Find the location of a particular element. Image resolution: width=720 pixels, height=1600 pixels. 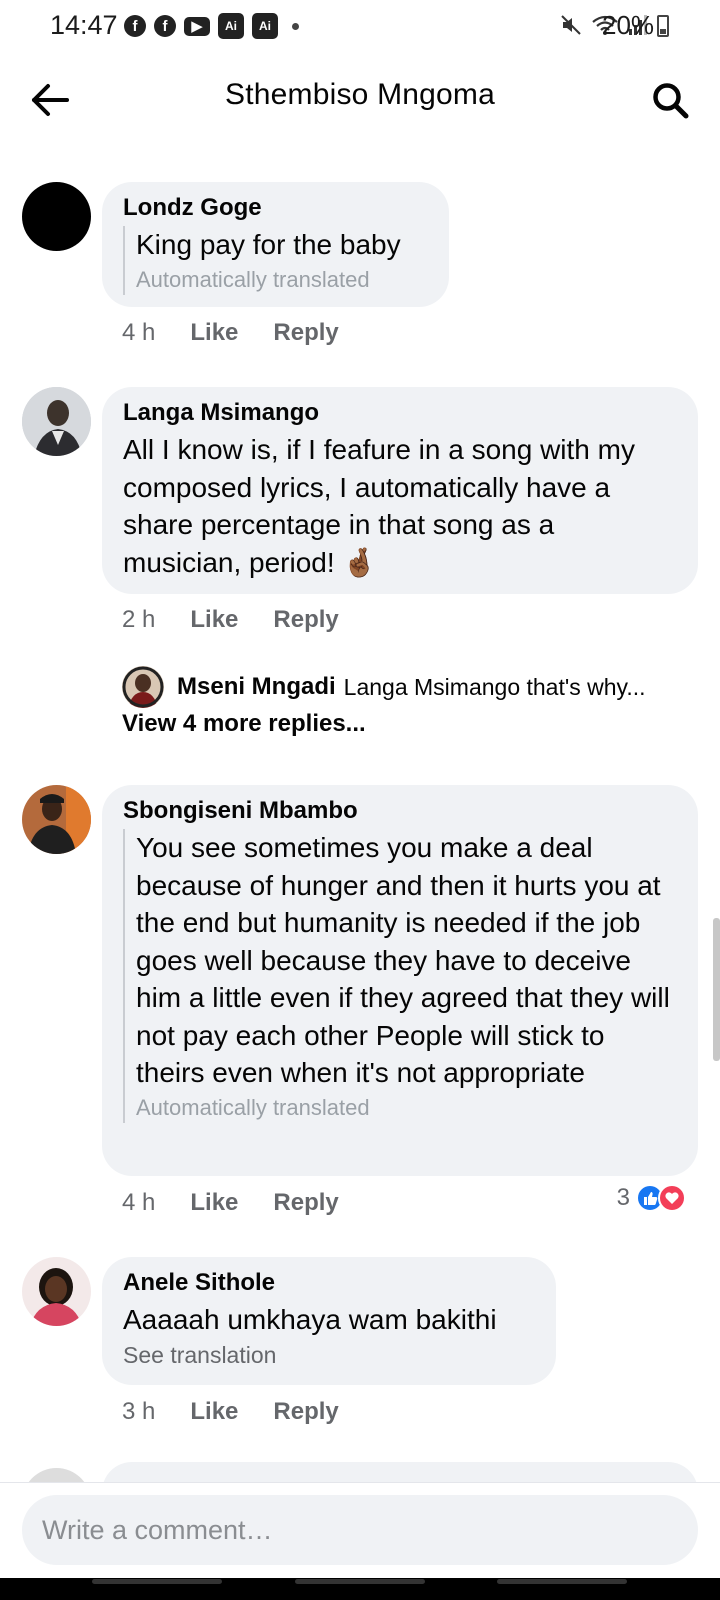

nav-back-button is located at coordinates (562, 1581).